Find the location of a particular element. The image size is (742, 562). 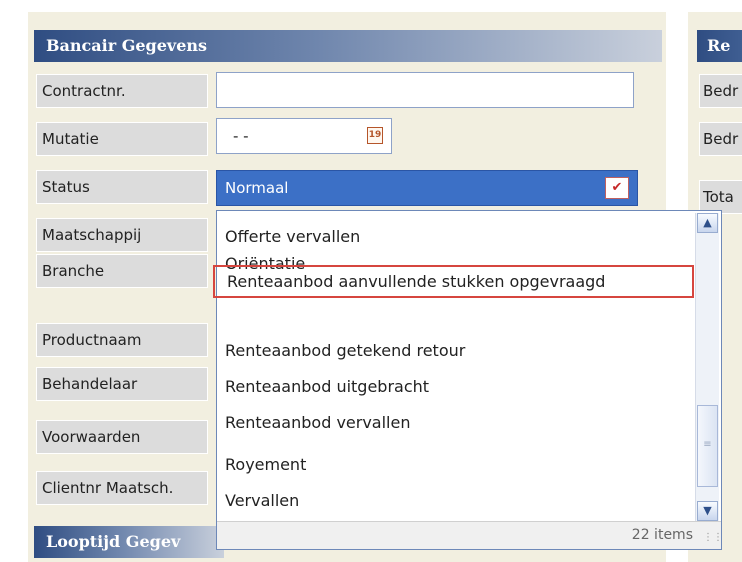

dropdown-option: Renteaanbod vervallen is located at coordinates (317, 423).